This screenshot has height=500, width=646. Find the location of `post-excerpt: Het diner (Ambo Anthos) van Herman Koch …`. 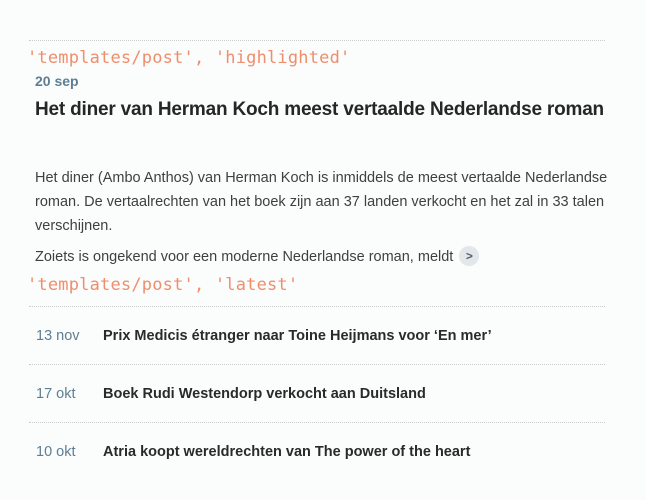

post-excerpt: Het diner (Ambo Anthos) van Herman Koch … is located at coordinates (321, 202).